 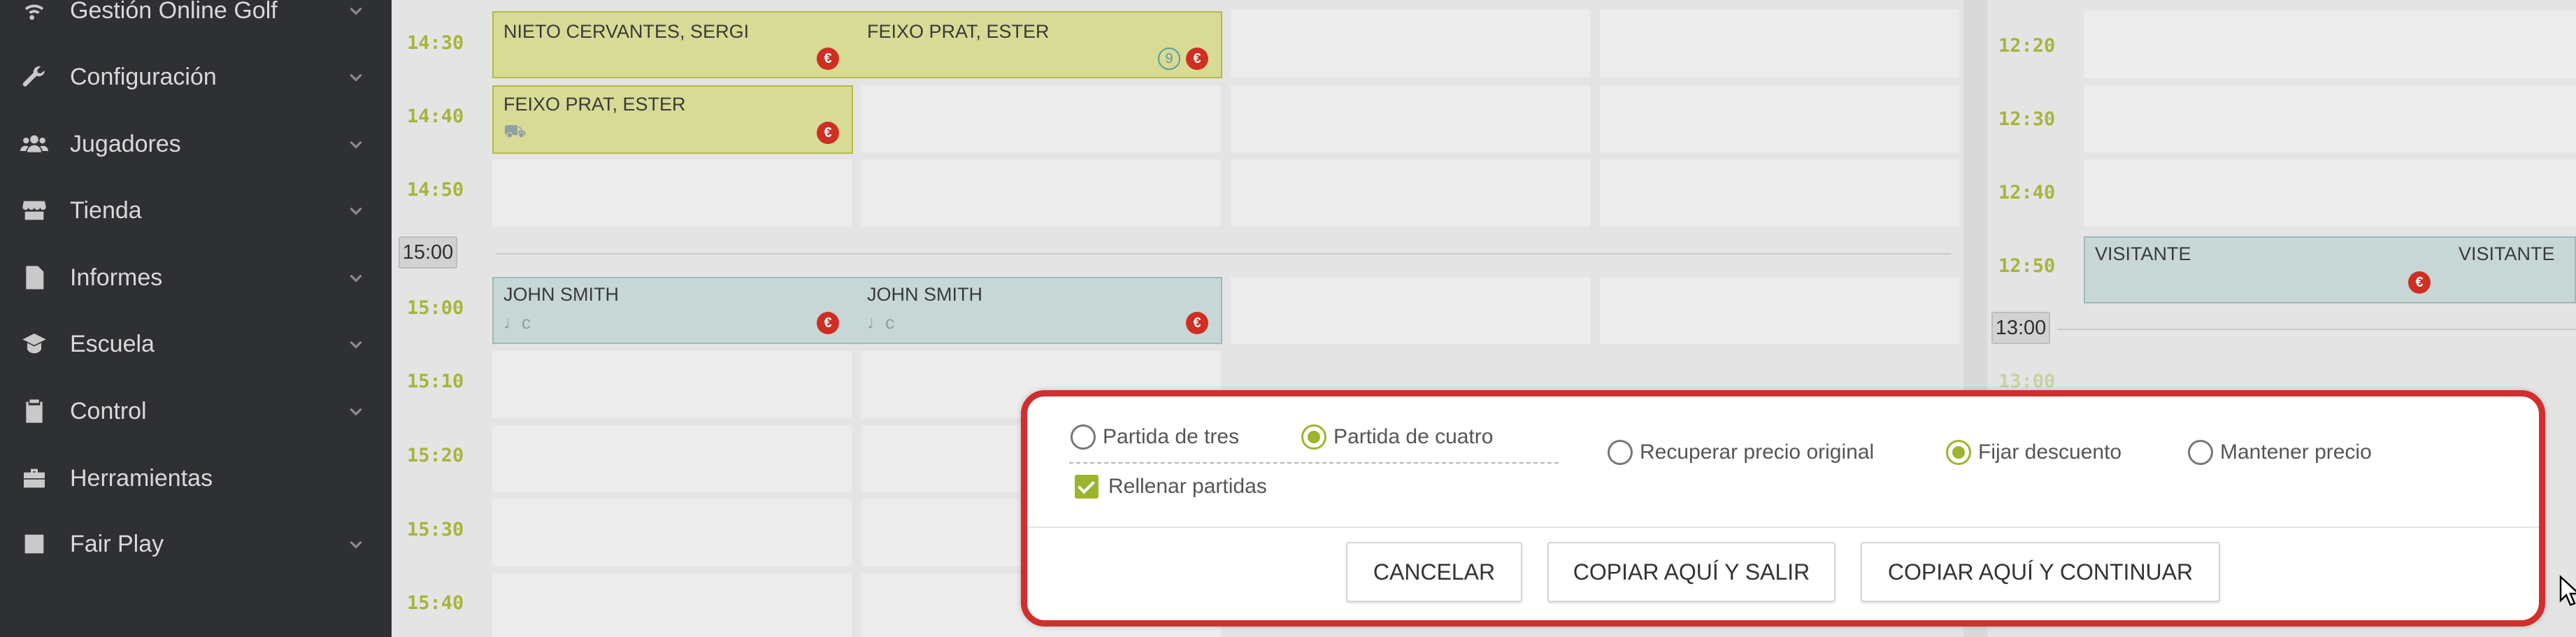 What do you see at coordinates (2027, 266) in the screenshot?
I see `time-label: 12:50` at bounding box center [2027, 266].